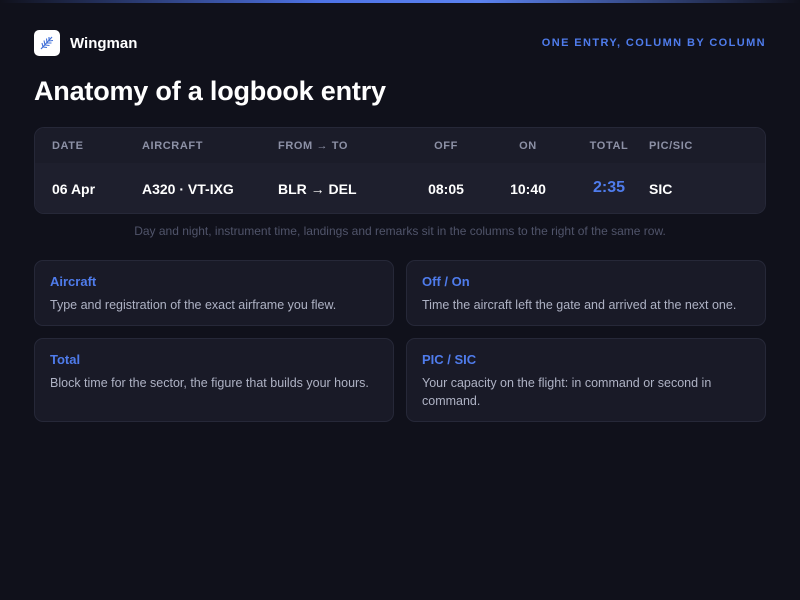 The width and height of the screenshot is (800, 600). I want to click on feather-icon, so click(47, 43).